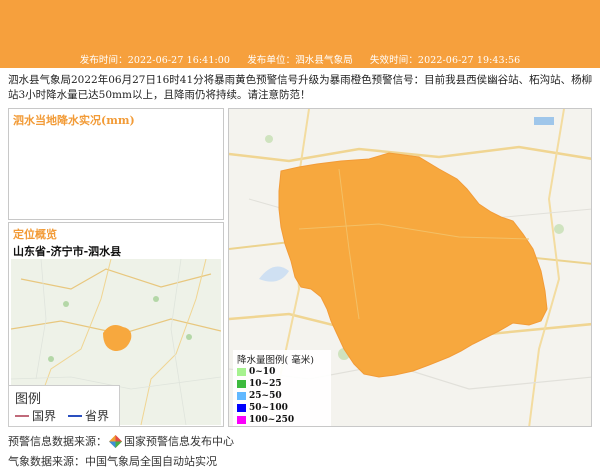 The image size is (600, 471). What do you see at coordinates (64, 415) in the screenshot?
I see `boundary-legend-row: 国界 省界` at bounding box center [64, 415].